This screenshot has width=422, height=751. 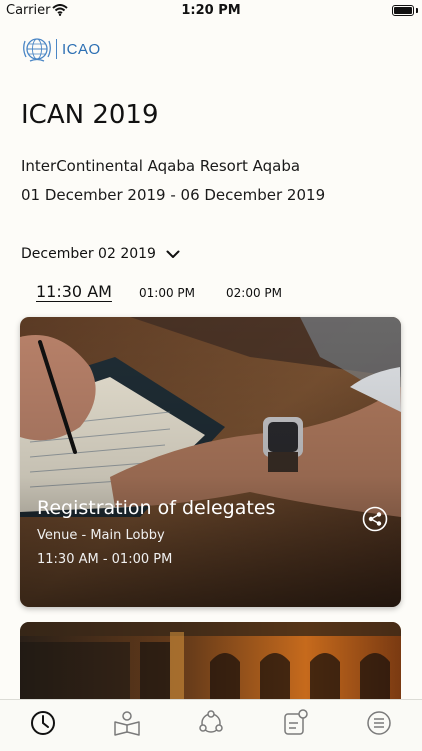 What do you see at coordinates (161, 166) in the screenshot?
I see `event-venue: InterContinental Aqaba Resort Aqaba` at bounding box center [161, 166].